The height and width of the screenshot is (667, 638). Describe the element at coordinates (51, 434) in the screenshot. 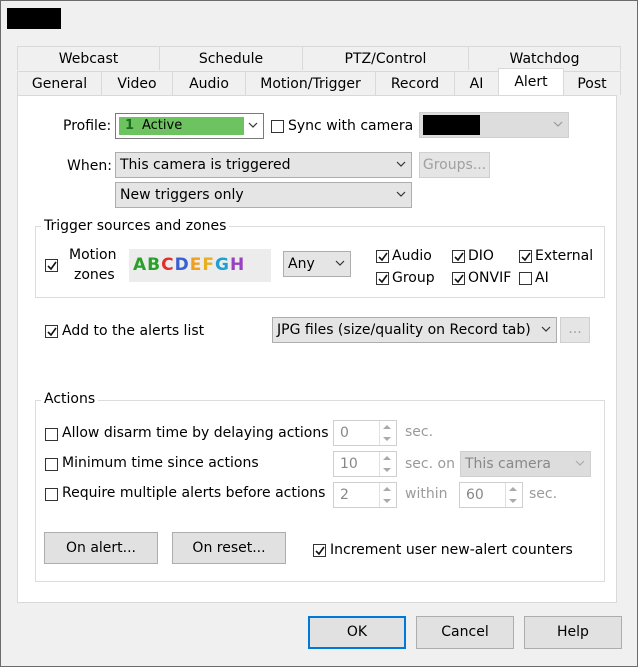

I see `disarm-checkbox` at that location.